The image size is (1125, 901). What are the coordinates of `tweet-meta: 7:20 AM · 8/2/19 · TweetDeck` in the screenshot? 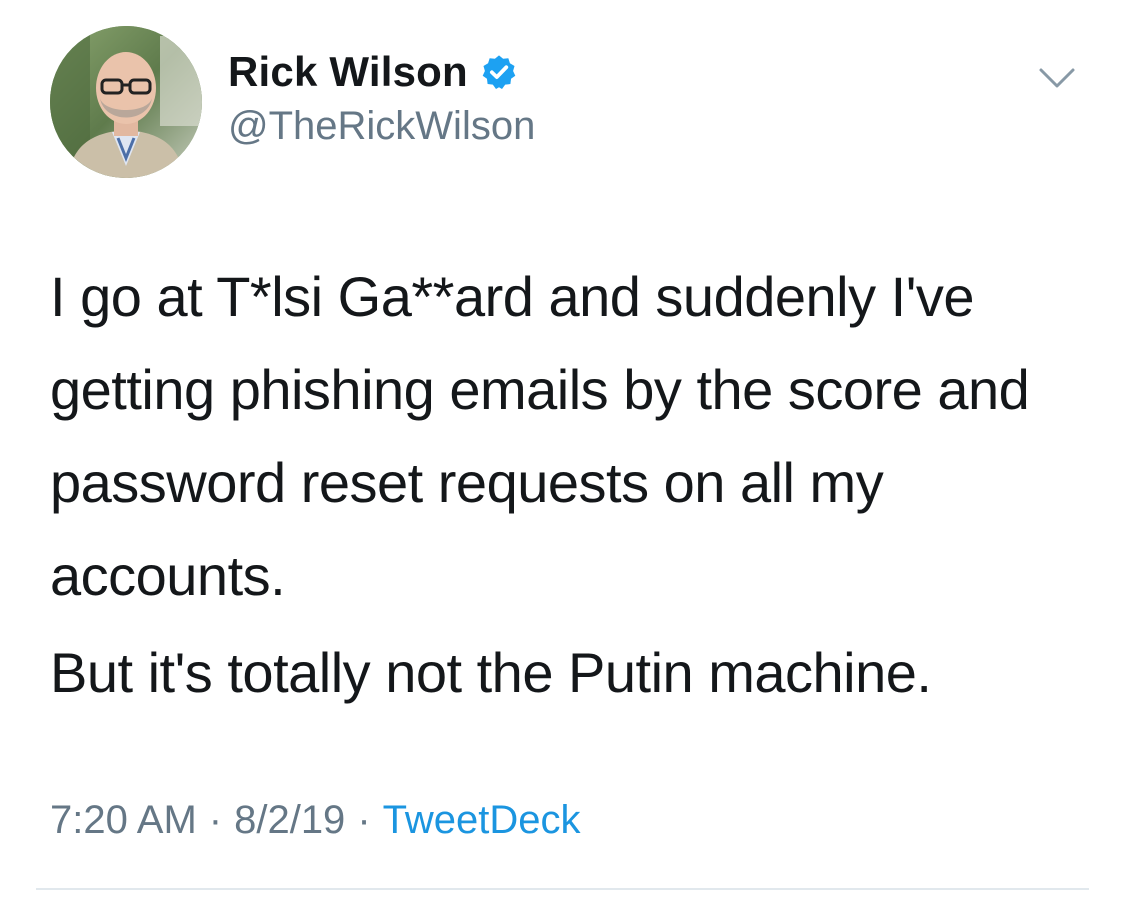 It's located at (315, 820).